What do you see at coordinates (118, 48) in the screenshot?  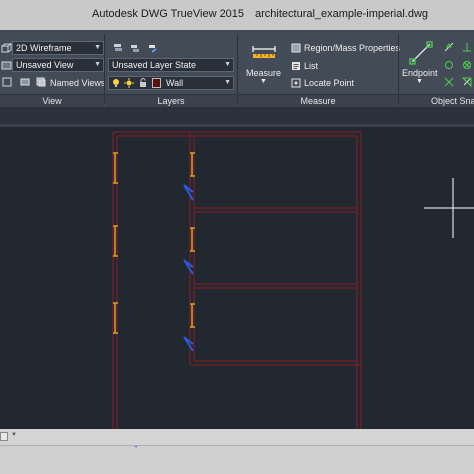 I see `layer-properties-icon` at bounding box center [118, 48].